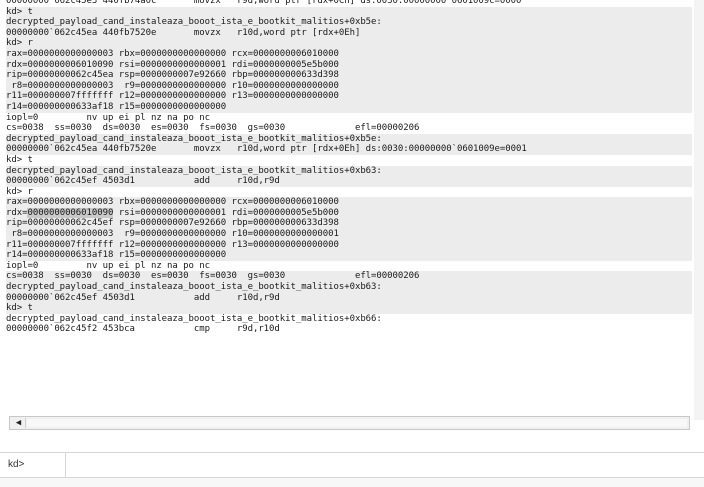  What do you see at coordinates (143, 329) in the screenshot?
I see `output-line: 00000000`062c45f2 453bca cmp r9d,r10d` at bounding box center [143, 329].